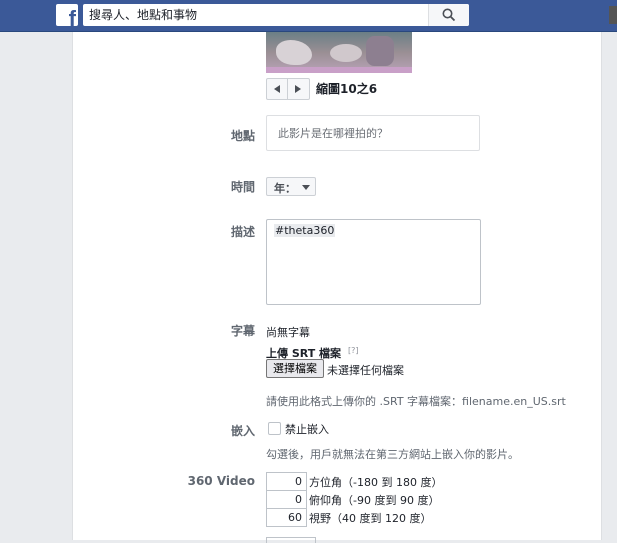 The width and height of the screenshot is (617, 543). I want to click on search-icon, so click(449, 15).